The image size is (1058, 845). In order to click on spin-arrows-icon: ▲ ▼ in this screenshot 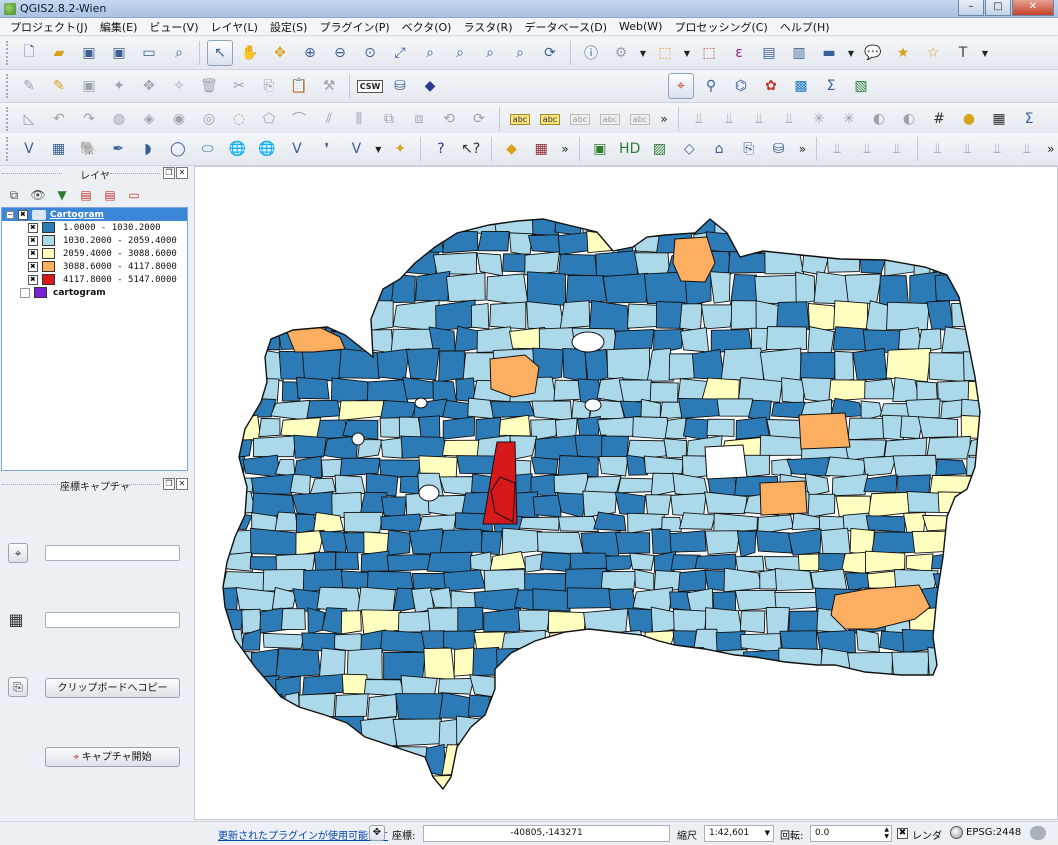, I will do `click(886, 833)`.